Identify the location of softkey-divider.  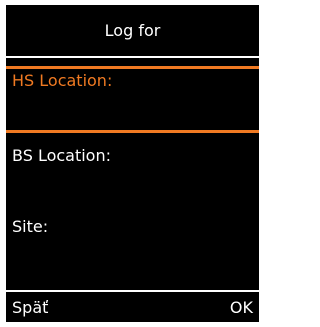
(132, 291).